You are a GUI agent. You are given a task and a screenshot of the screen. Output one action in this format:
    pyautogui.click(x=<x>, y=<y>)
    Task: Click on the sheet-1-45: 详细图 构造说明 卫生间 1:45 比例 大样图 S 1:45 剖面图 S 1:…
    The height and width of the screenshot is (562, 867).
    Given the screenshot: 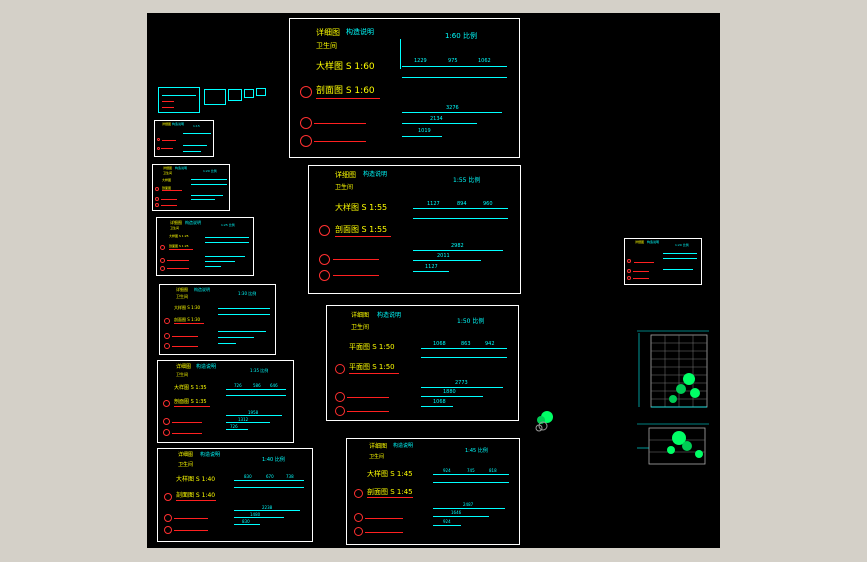 What is the action you would take?
    pyautogui.click(x=433, y=491)
    